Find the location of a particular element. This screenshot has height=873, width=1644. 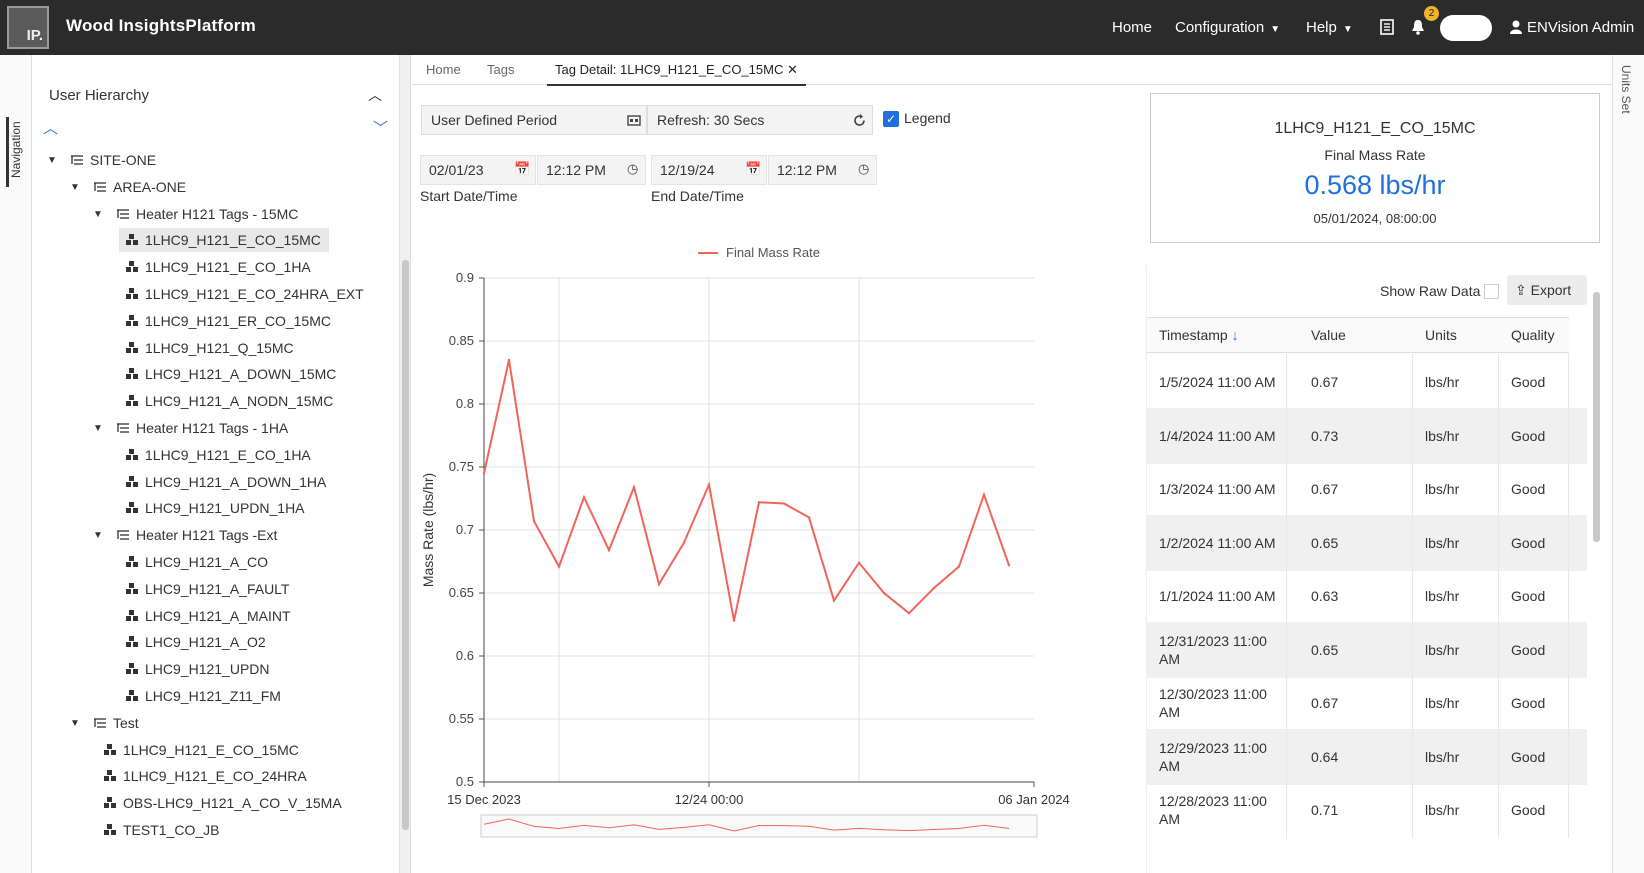

sort-desc-icon: ↓ is located at coordinates (1233, 335).